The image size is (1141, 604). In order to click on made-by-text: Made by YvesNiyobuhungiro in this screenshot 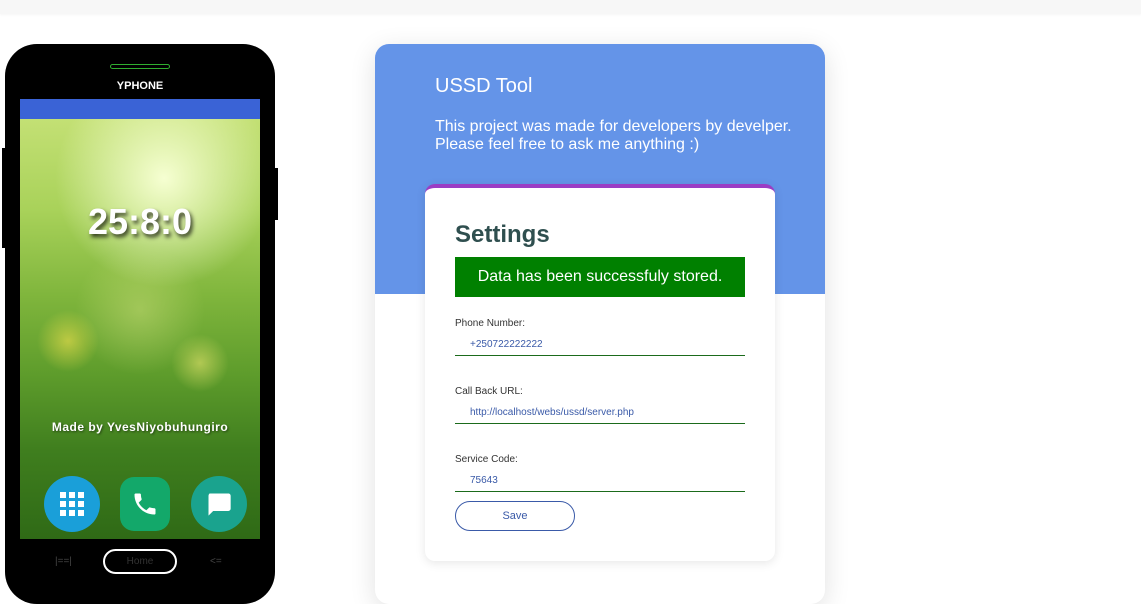, I will do `click(140, 427)`.